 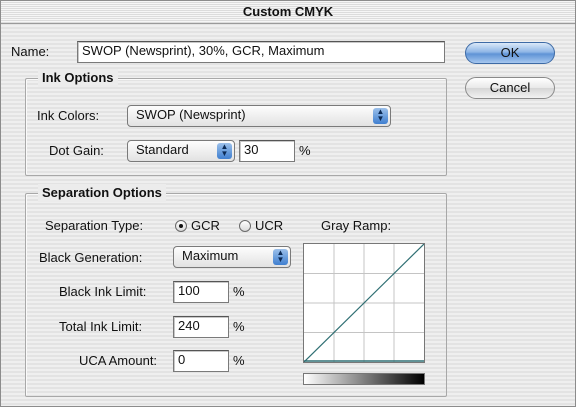 I want to click on dot-gain-input: 30, so click(x=267, y=151).